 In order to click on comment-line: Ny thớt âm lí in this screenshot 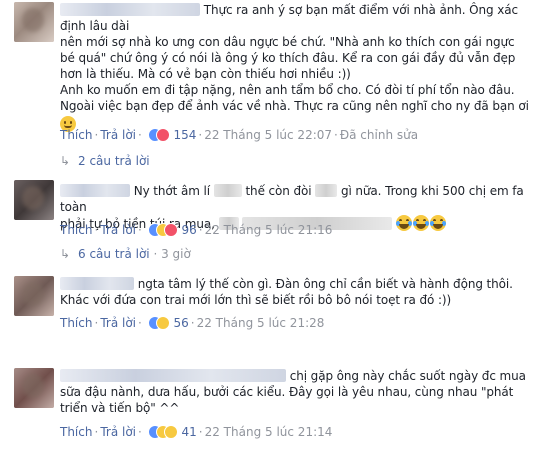, I will do `click(172, 191)`.